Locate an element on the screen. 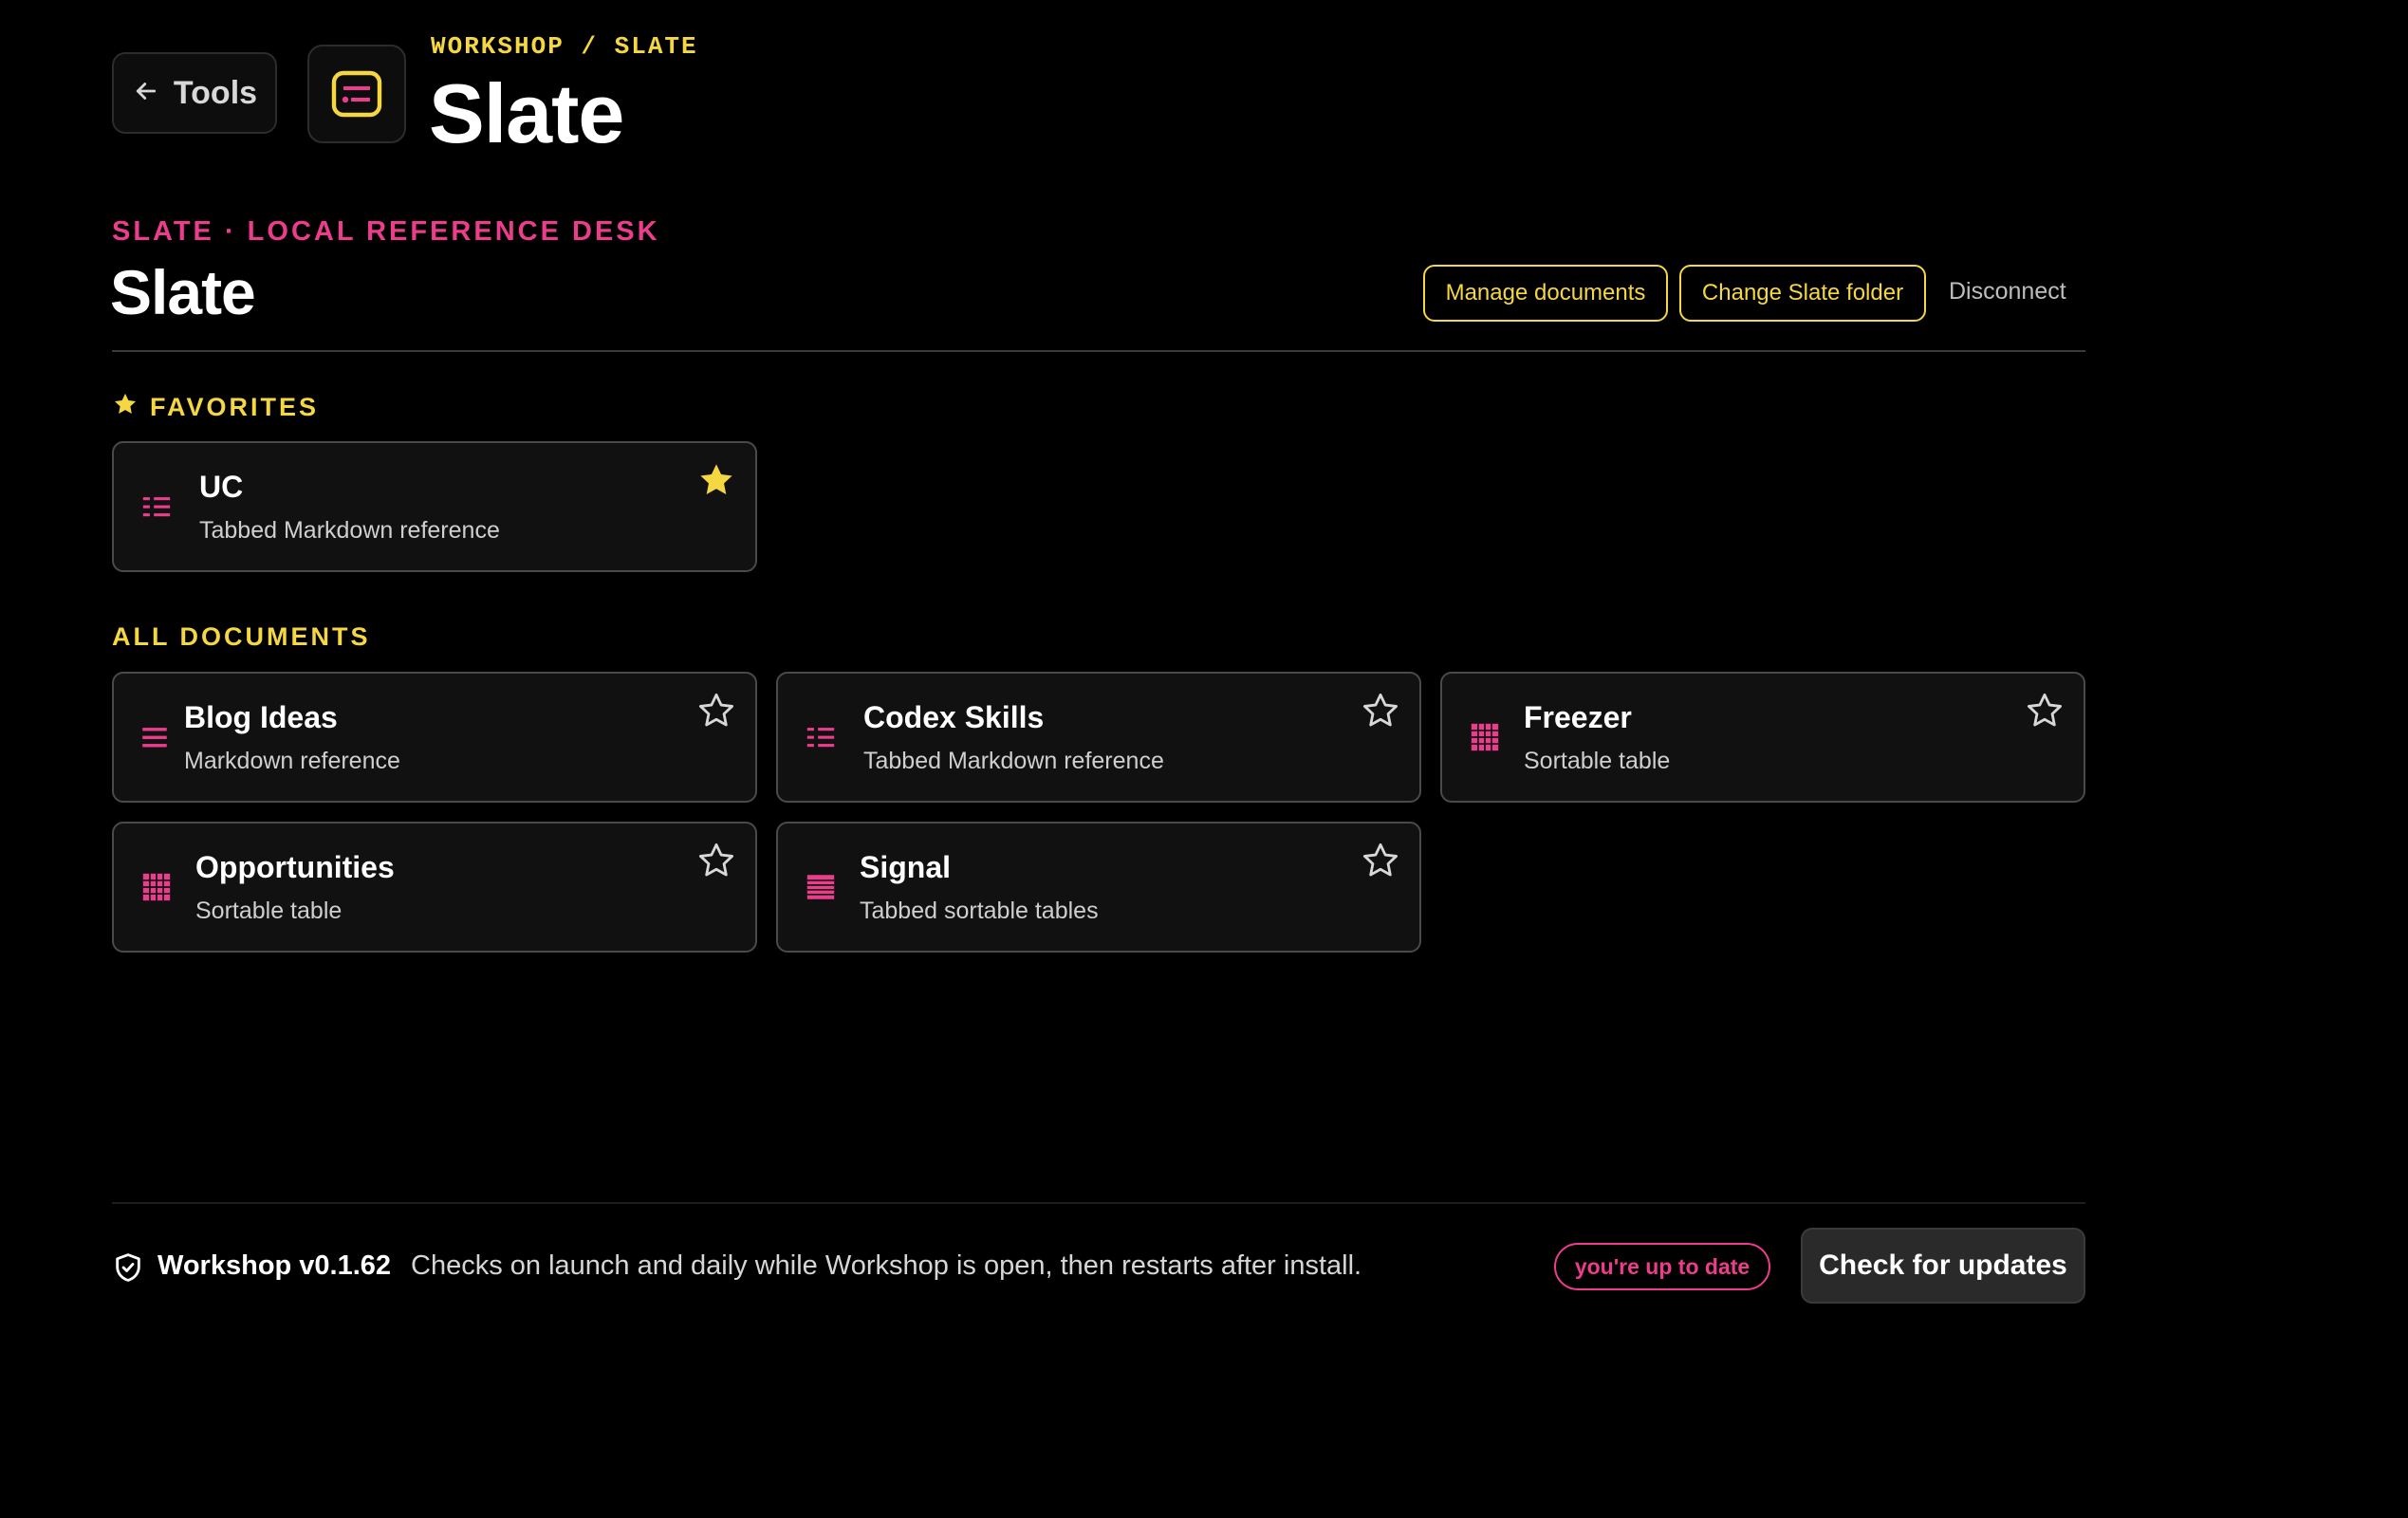 The width and height of the screenshot is (2408, 1518). card-title: Blog Ideas is located at coordinates (261, 717).